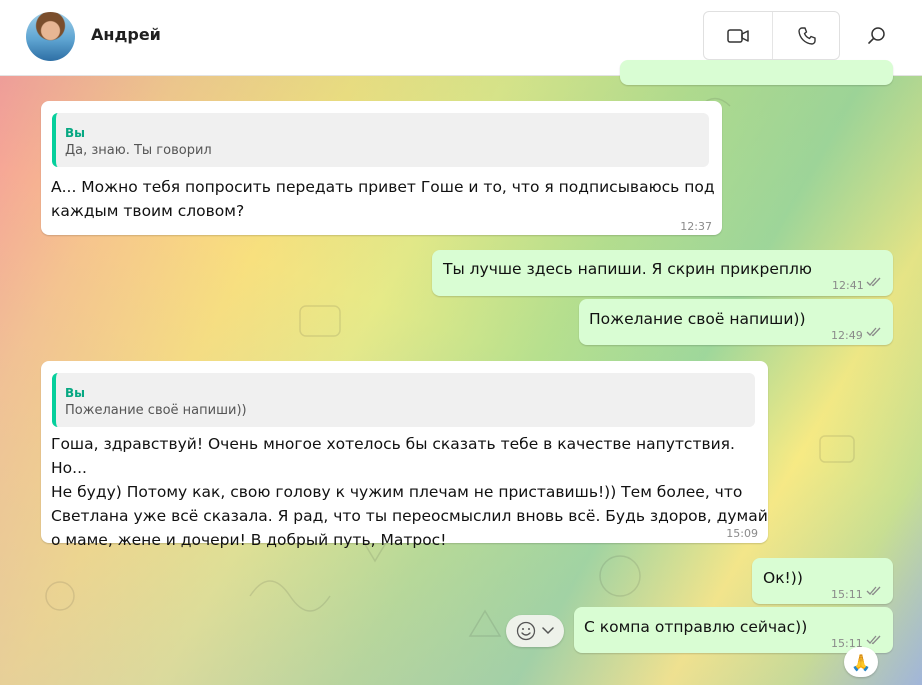 The width and height of the screenshot is (922, 685). What do you see at coordinates (696, 226) in the screenshot?
I see `message-time: 12:37` at bounding box center [696, 226].